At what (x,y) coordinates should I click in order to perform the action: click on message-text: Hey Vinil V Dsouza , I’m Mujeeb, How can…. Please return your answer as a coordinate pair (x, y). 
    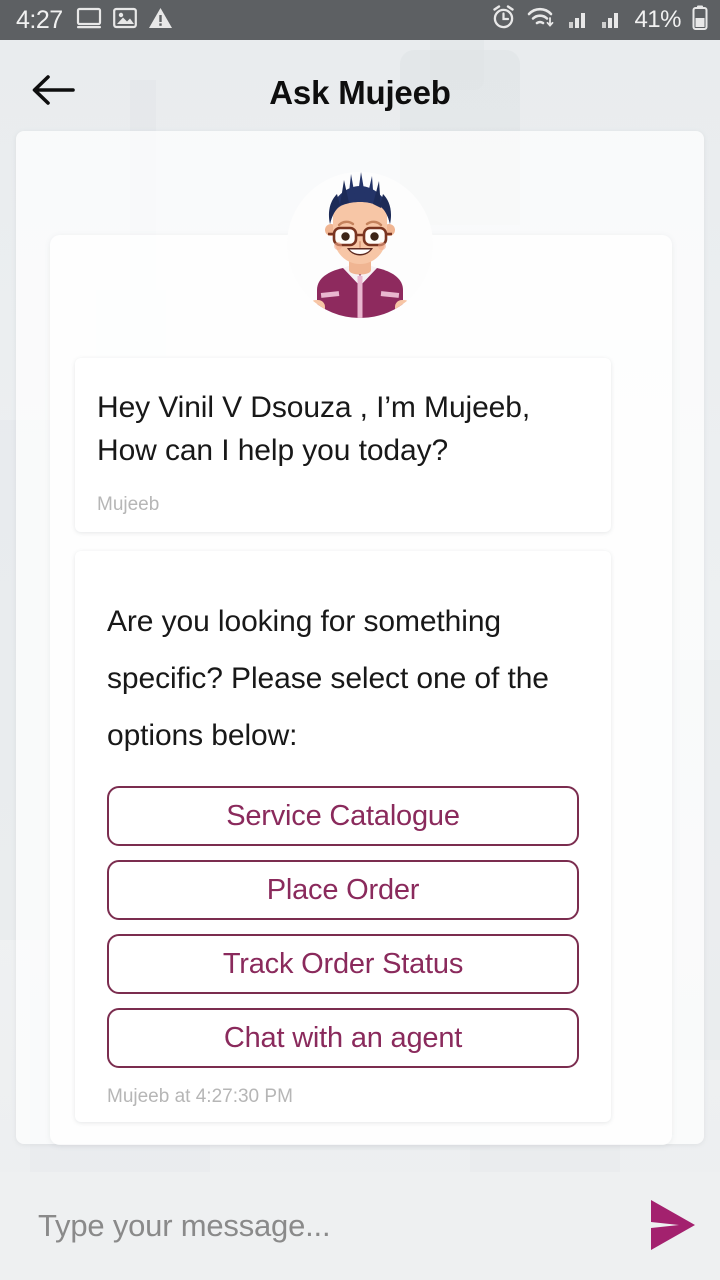
    Looking at the image, I should click on (314, 429).